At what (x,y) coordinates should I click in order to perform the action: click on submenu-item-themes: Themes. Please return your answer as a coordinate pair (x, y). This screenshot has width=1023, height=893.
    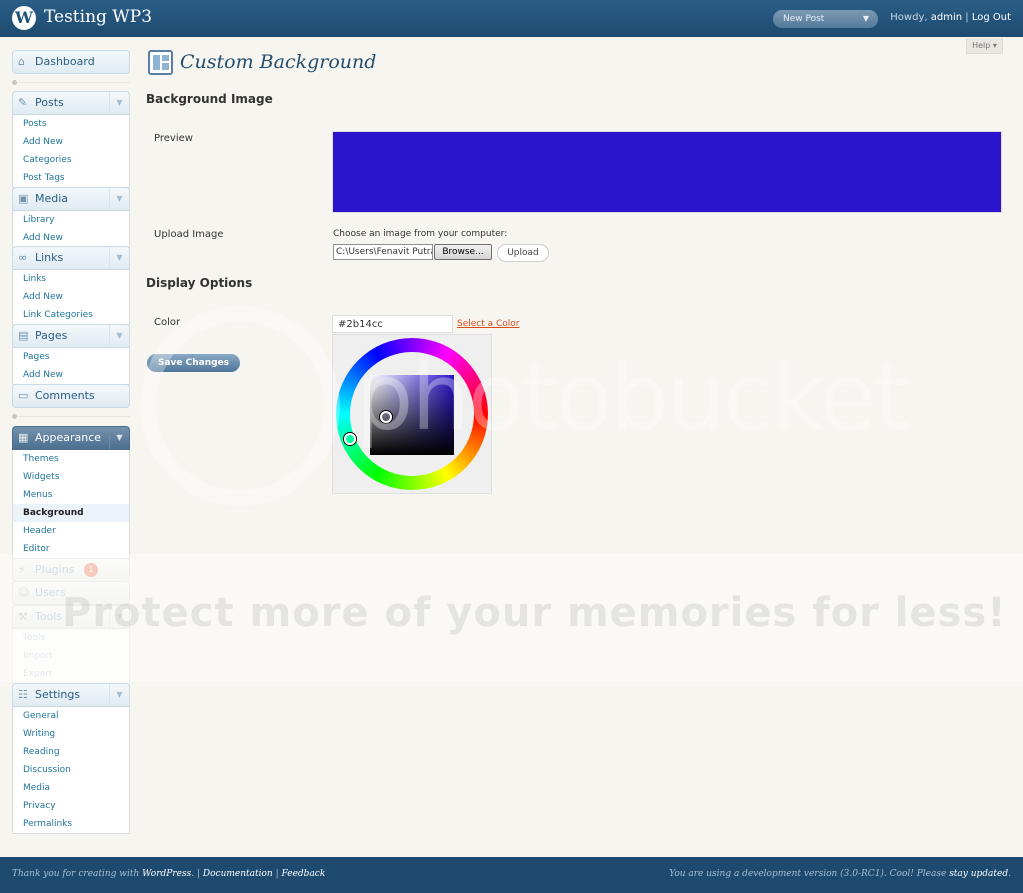
    Looking at the image, I should click on (71, 459).